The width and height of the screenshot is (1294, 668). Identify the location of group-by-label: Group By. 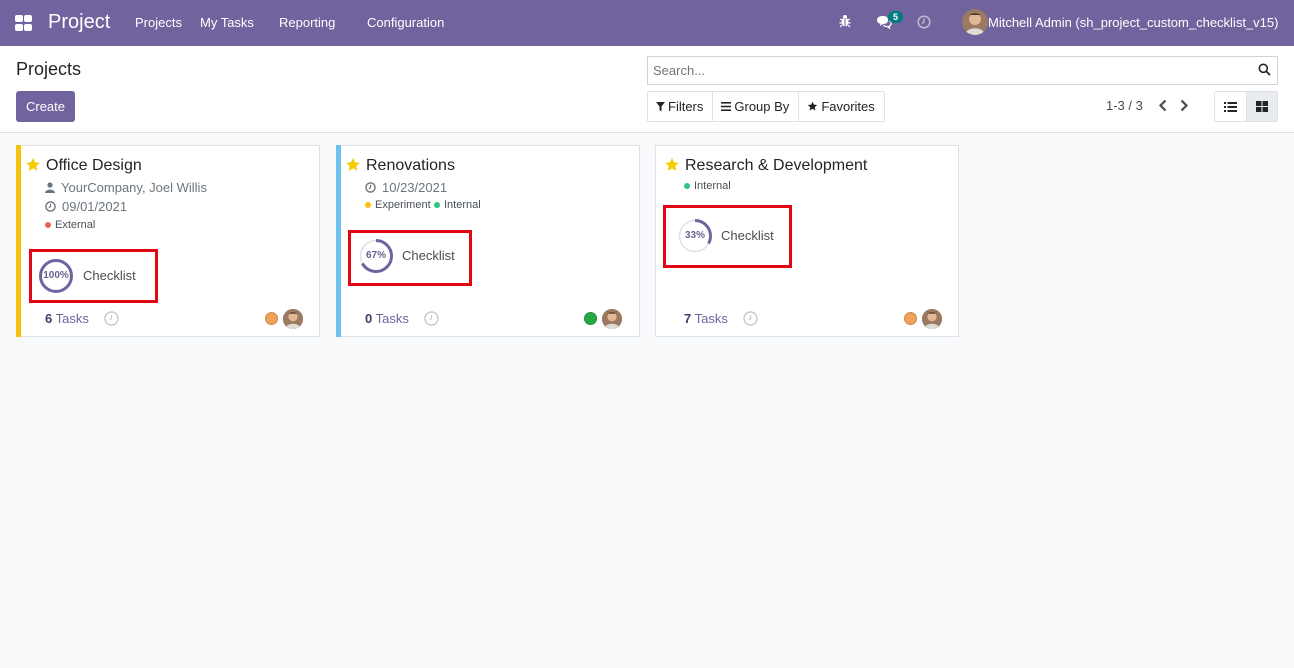
(762, 106).